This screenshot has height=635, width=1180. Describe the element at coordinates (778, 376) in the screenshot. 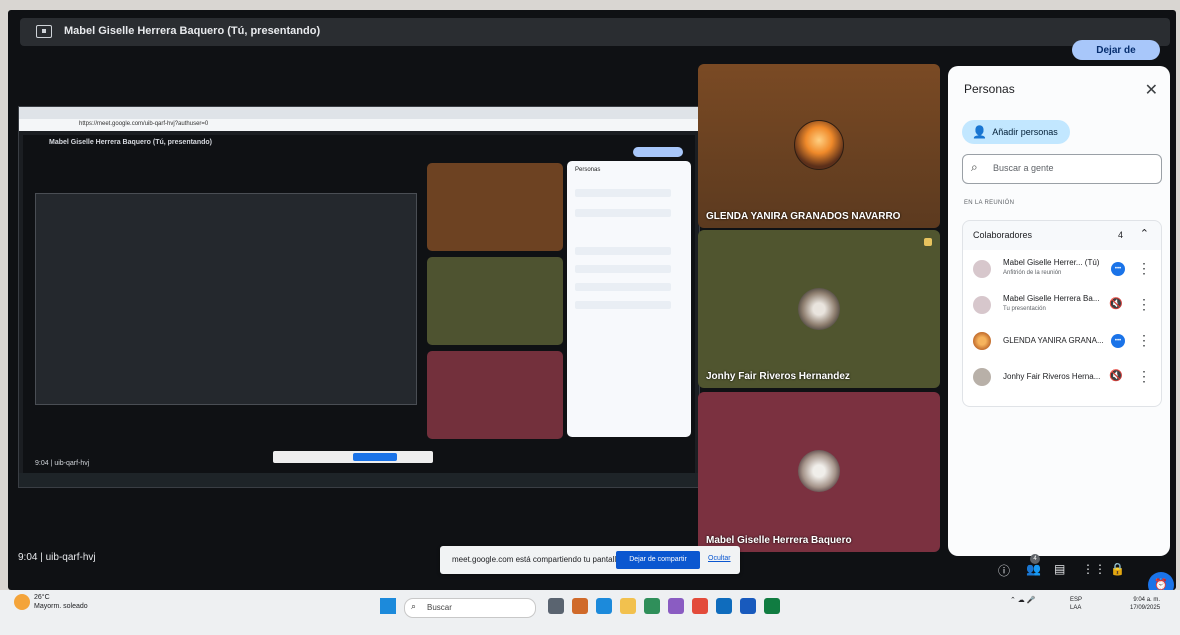

I see `participant-name: Jonhy Fair Riveros Hernandez` at that location.